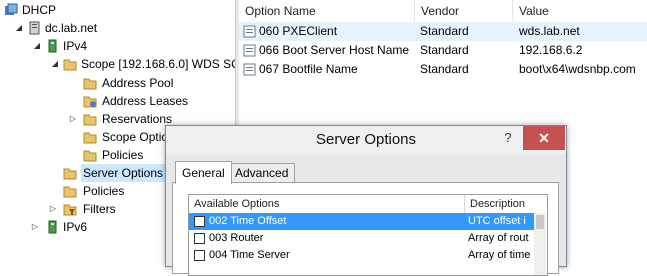 The height and width of the screenshot is (276, 647). What do you see at coordinates (327, 11) in the screenshot?
I see `column-header-option-name: Option Name` at bounding box center [327, 11].